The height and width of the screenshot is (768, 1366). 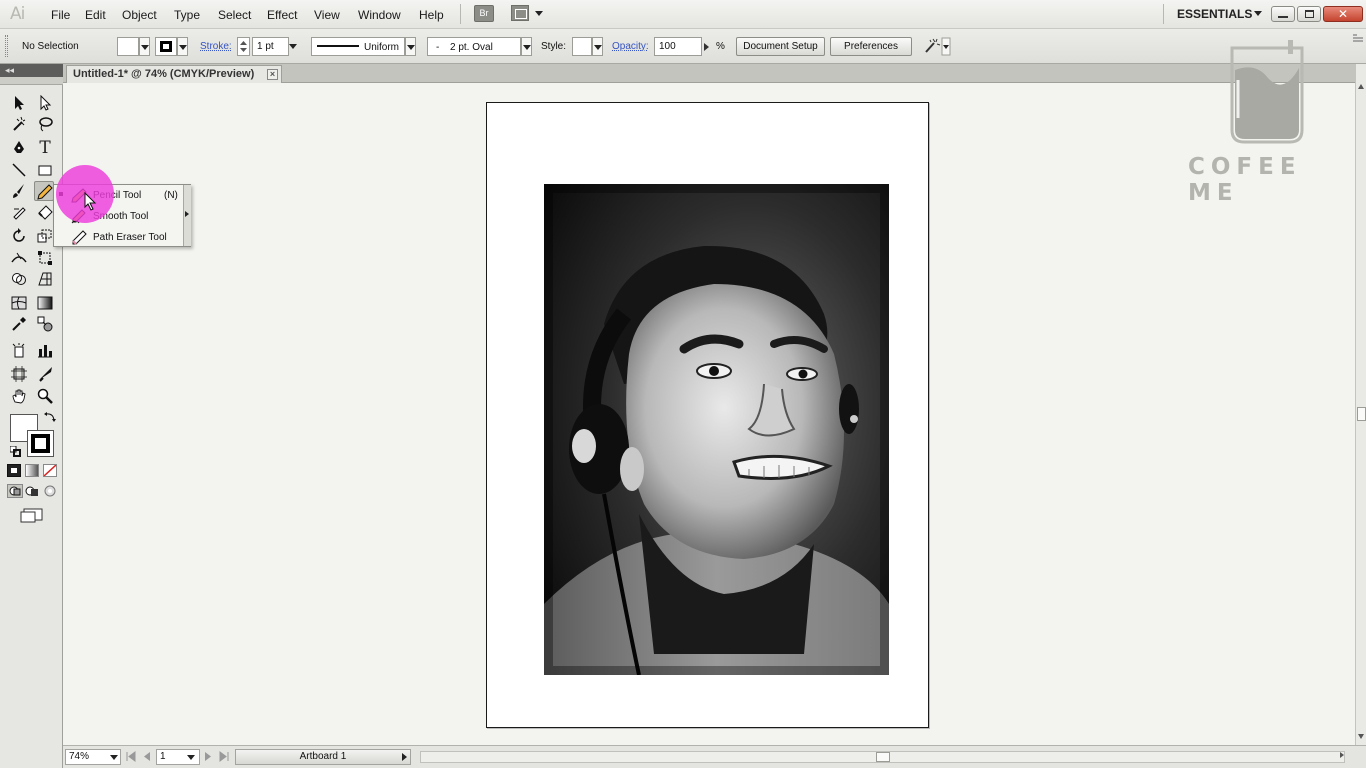 What do you see at coordinates (19, 396) in the screenshot?
I see `hand-tool-icon` at bounding box center [19, 396].